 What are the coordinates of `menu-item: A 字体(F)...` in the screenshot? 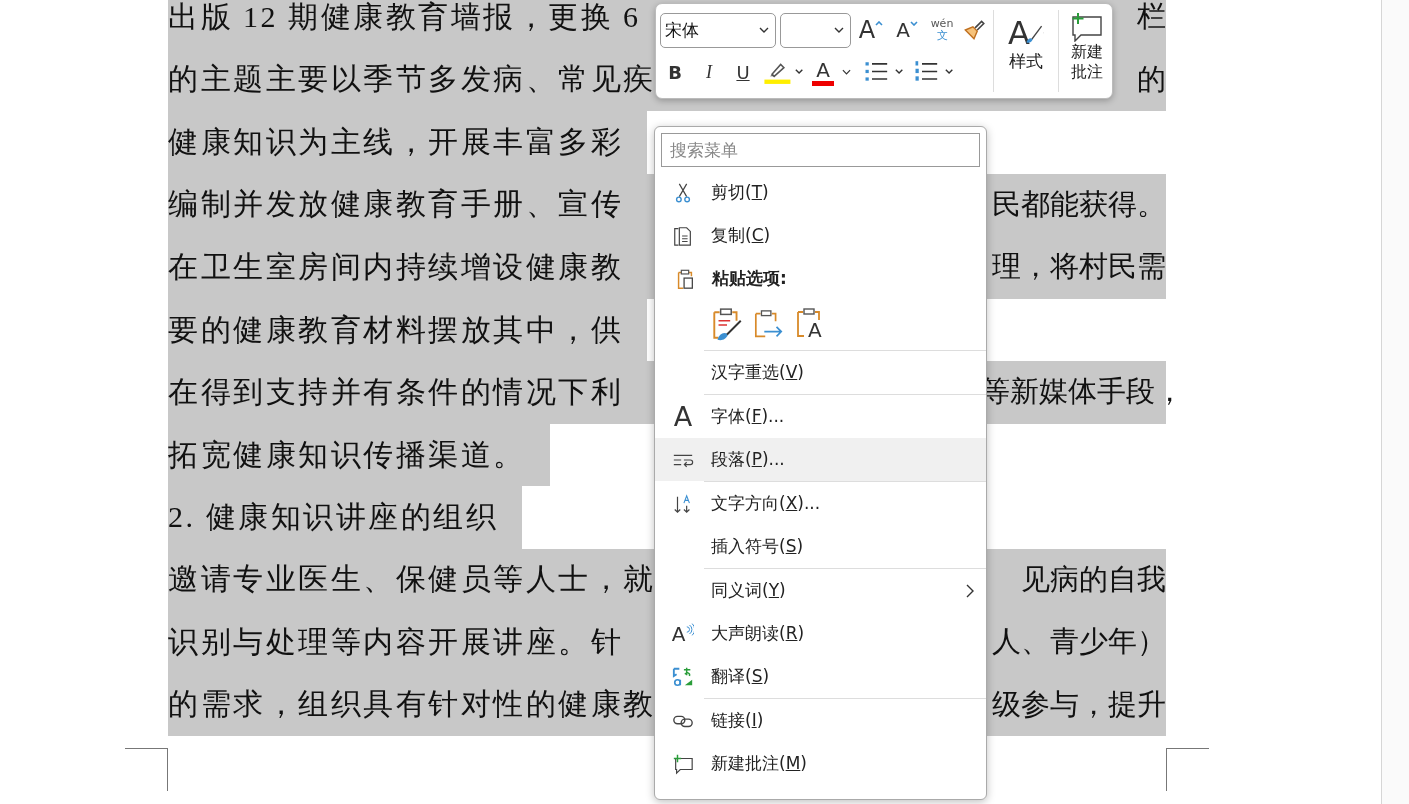 It's located at (820, 416).